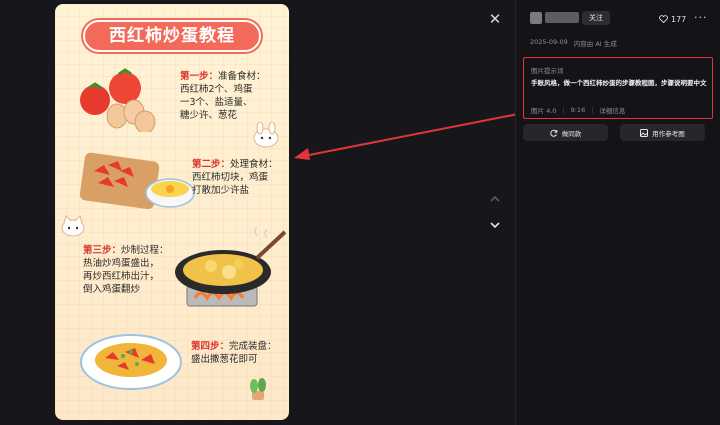  What do you see at coordinates (554, 133) in the screenshot?
I see `refresh-icon` at bounding box center [554, 133].